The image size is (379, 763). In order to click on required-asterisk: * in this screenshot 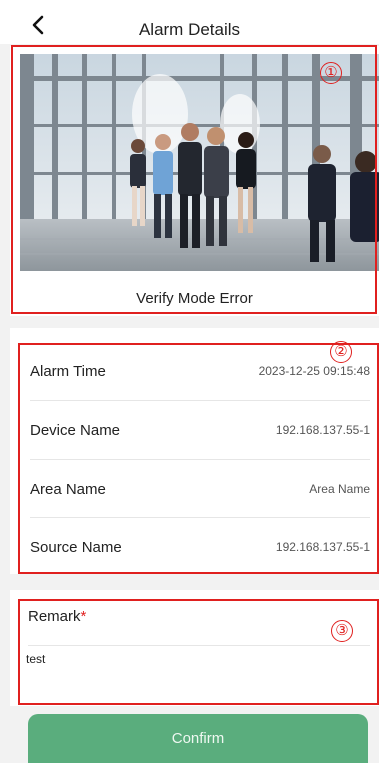, I will do `click(83, 616)`.